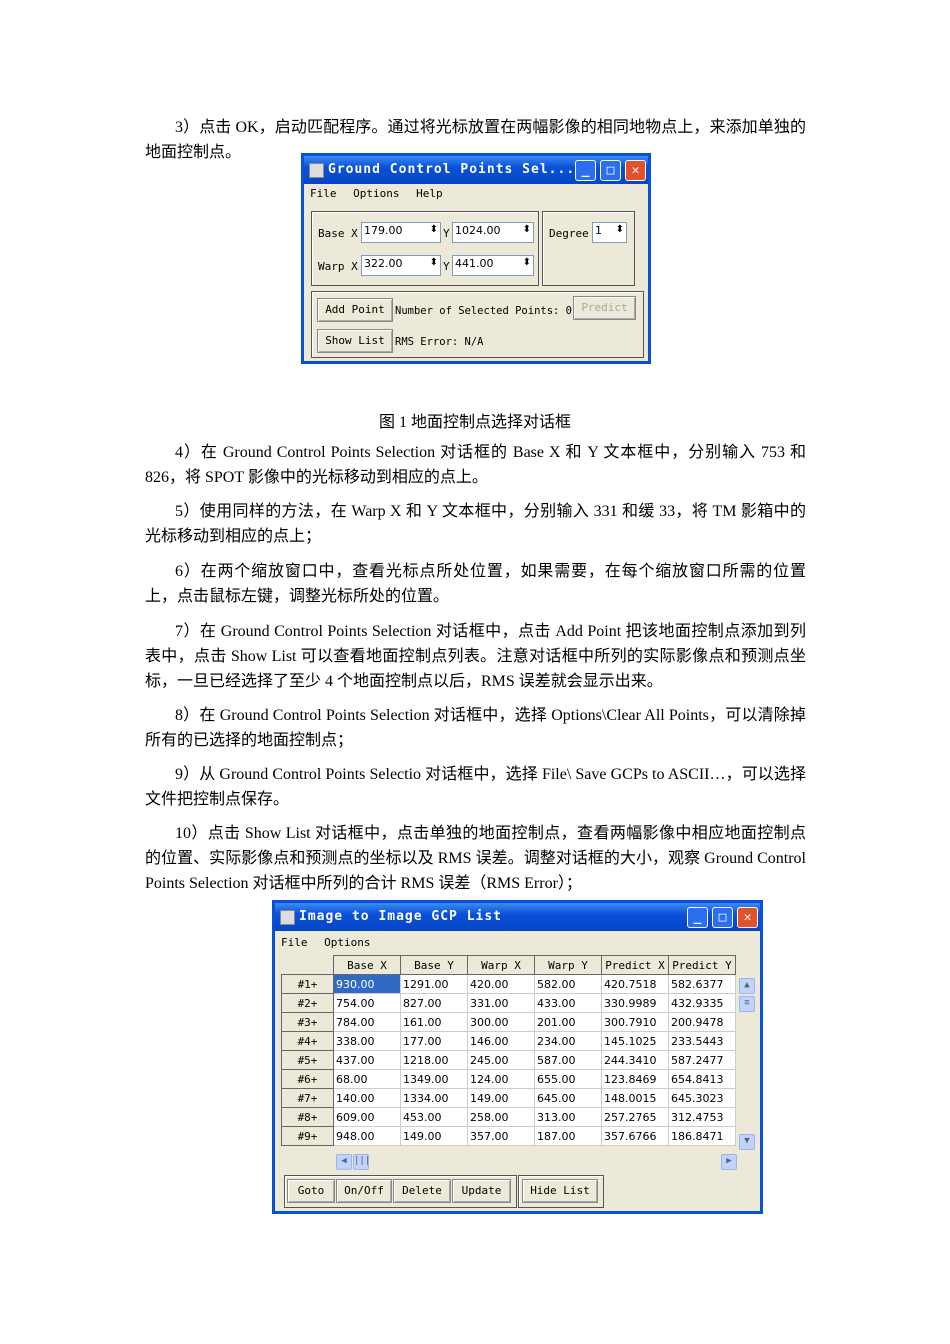 Image resolution: width=950 pixels, height=1344 pixels. Describe the element at coordinates (702, 1117) in the screenshot. I see `table-cell: 312.4753` at that location.